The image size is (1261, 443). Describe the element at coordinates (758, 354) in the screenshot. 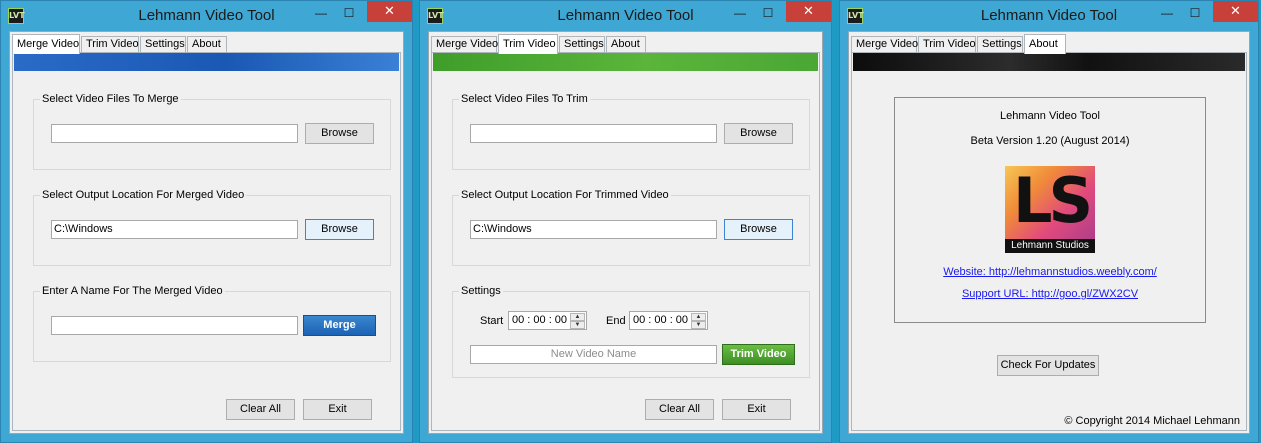

I see `trim-video-button: Trim Video` at that location.